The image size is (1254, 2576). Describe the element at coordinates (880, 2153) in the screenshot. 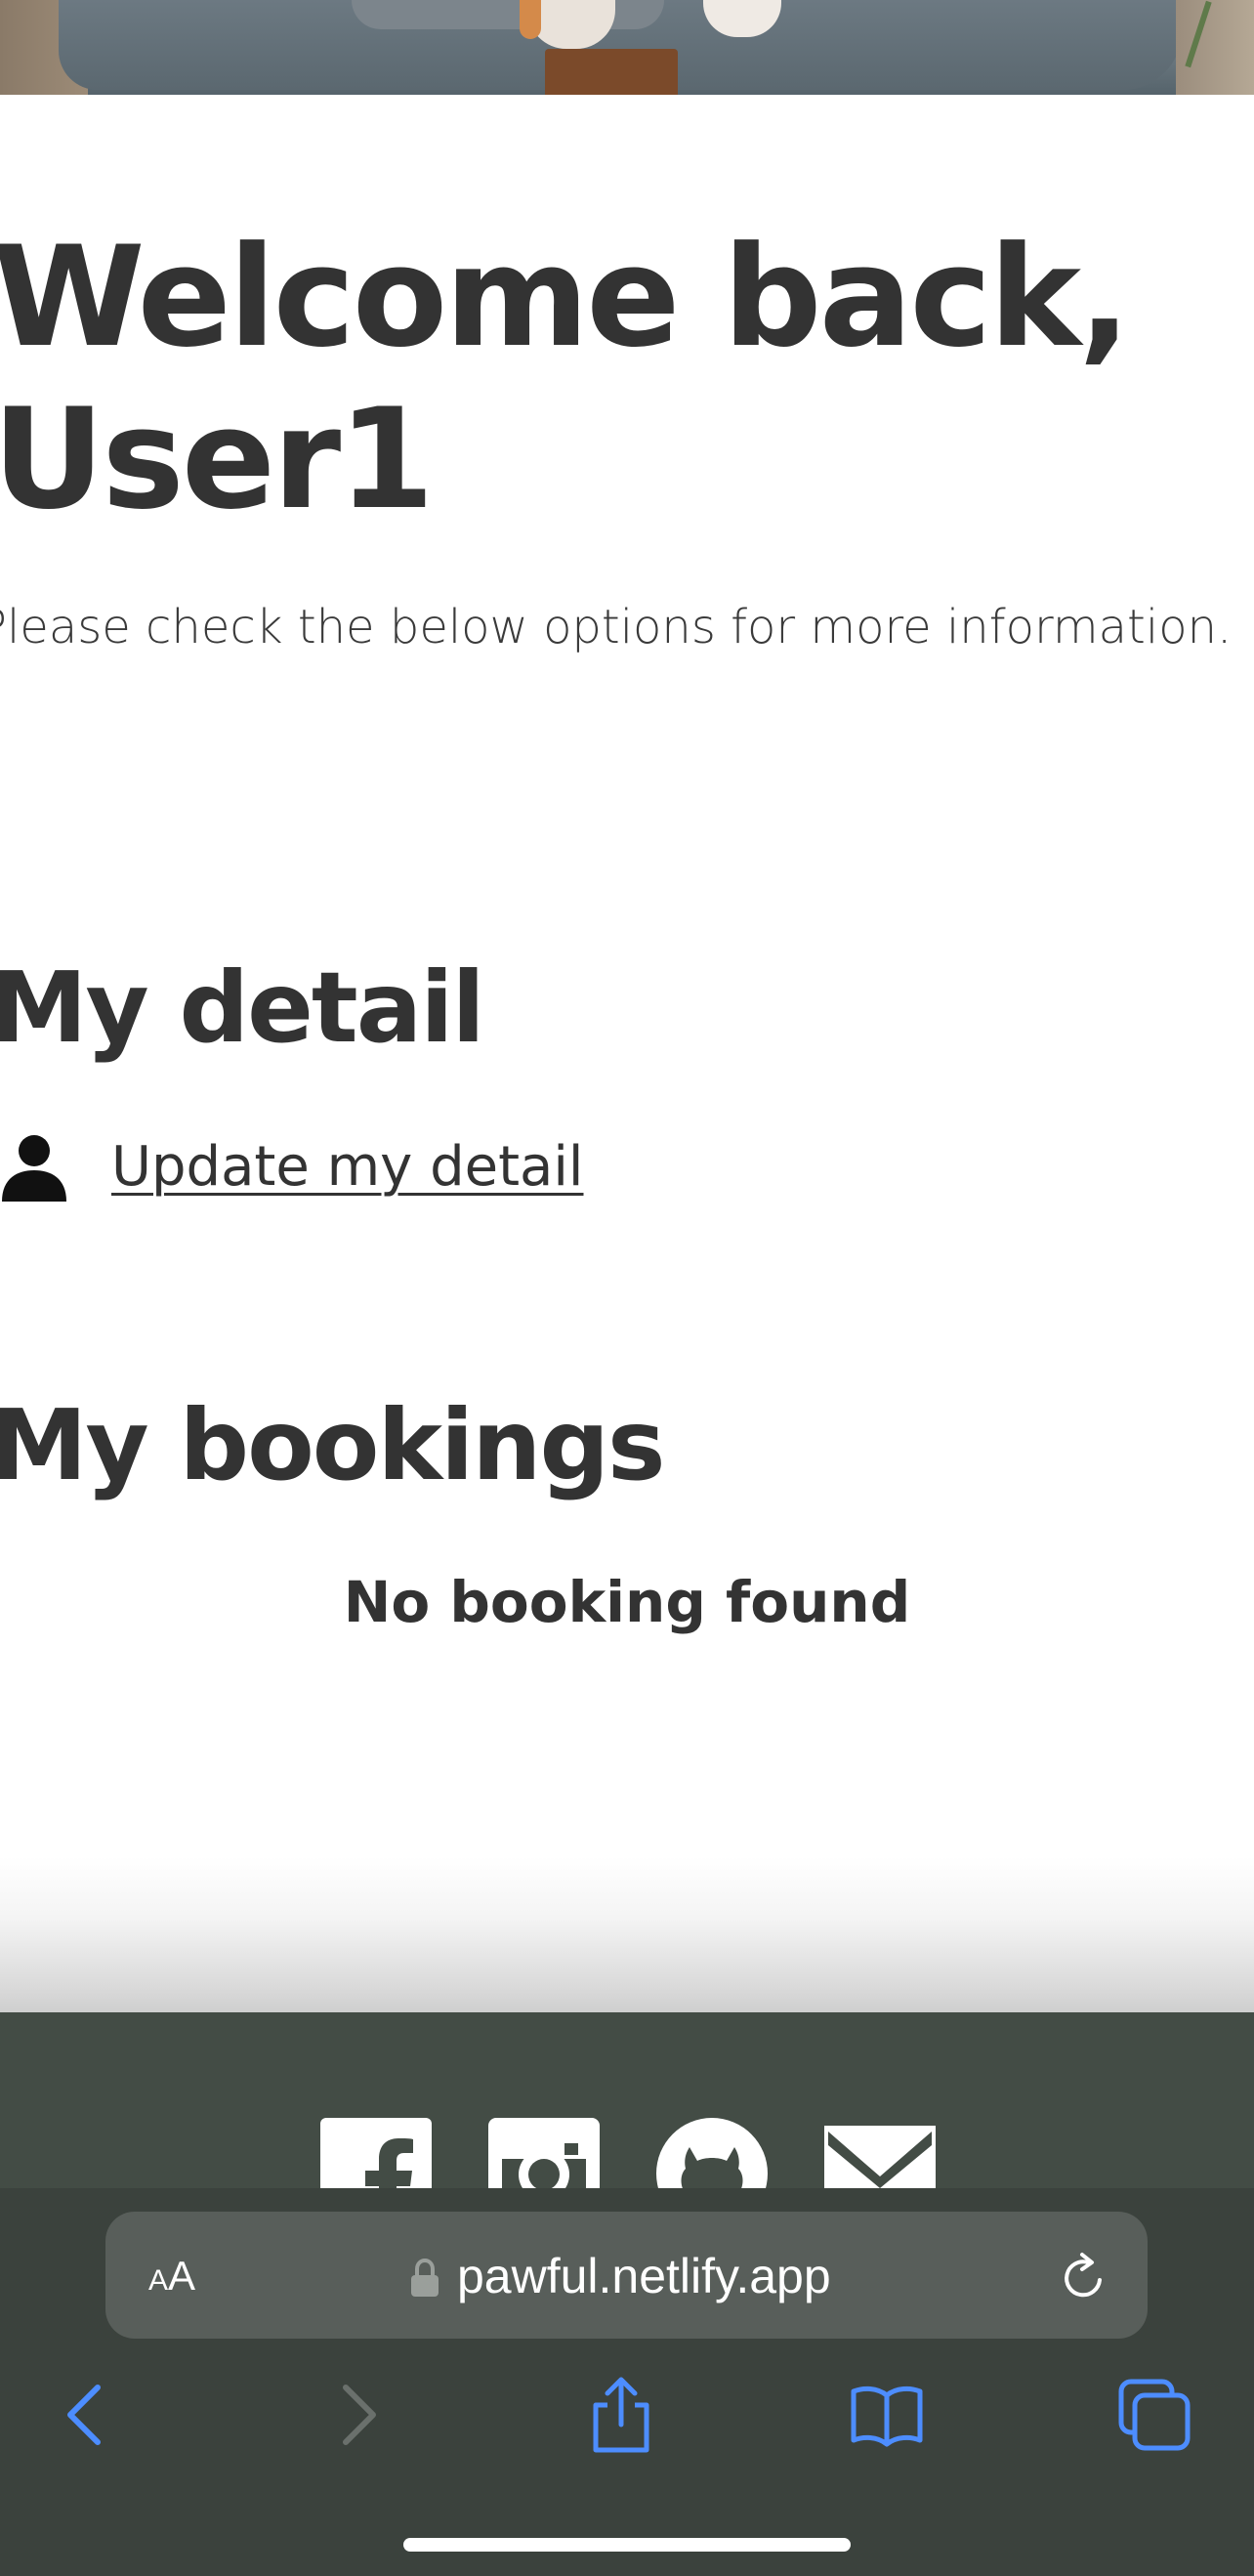

I see `mail-icon` at that location.